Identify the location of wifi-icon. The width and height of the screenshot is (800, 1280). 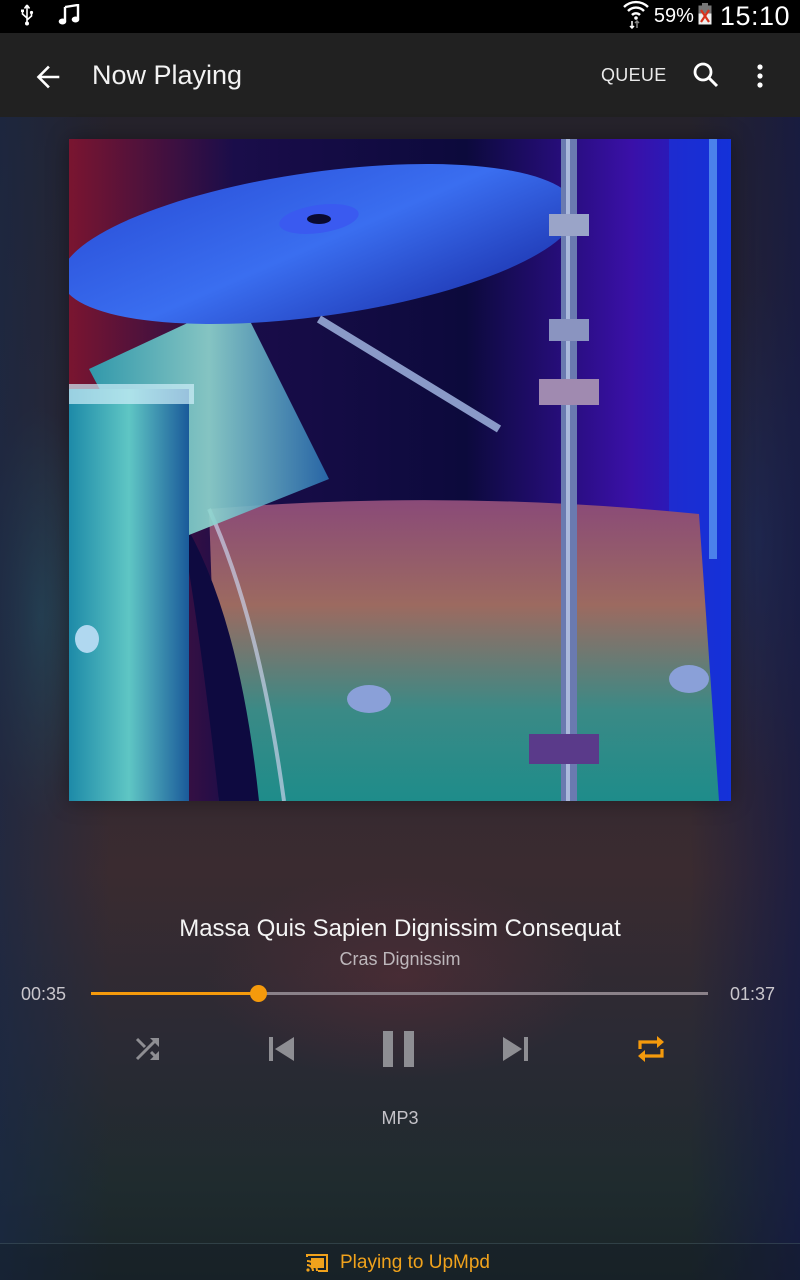
(636, 17).